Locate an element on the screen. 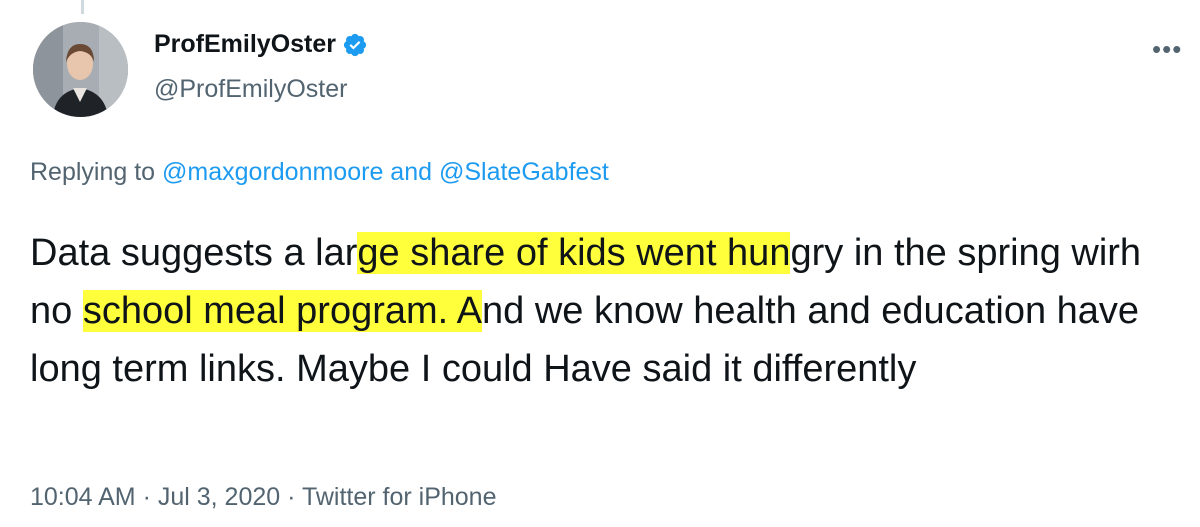 This screenshot has width=1200, height=527. tweet-source: Twitter for iPhone is located at coordinates (399, 497).